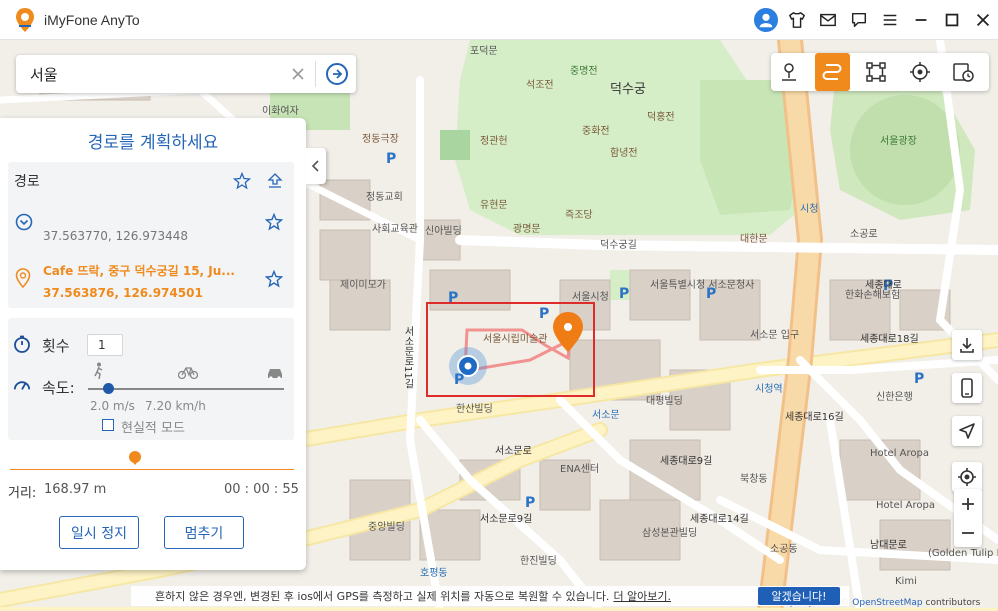 The image size is (998, 611). I want to click on destination-coordinates: 37.563876, 126.974501, so click(123, 293).